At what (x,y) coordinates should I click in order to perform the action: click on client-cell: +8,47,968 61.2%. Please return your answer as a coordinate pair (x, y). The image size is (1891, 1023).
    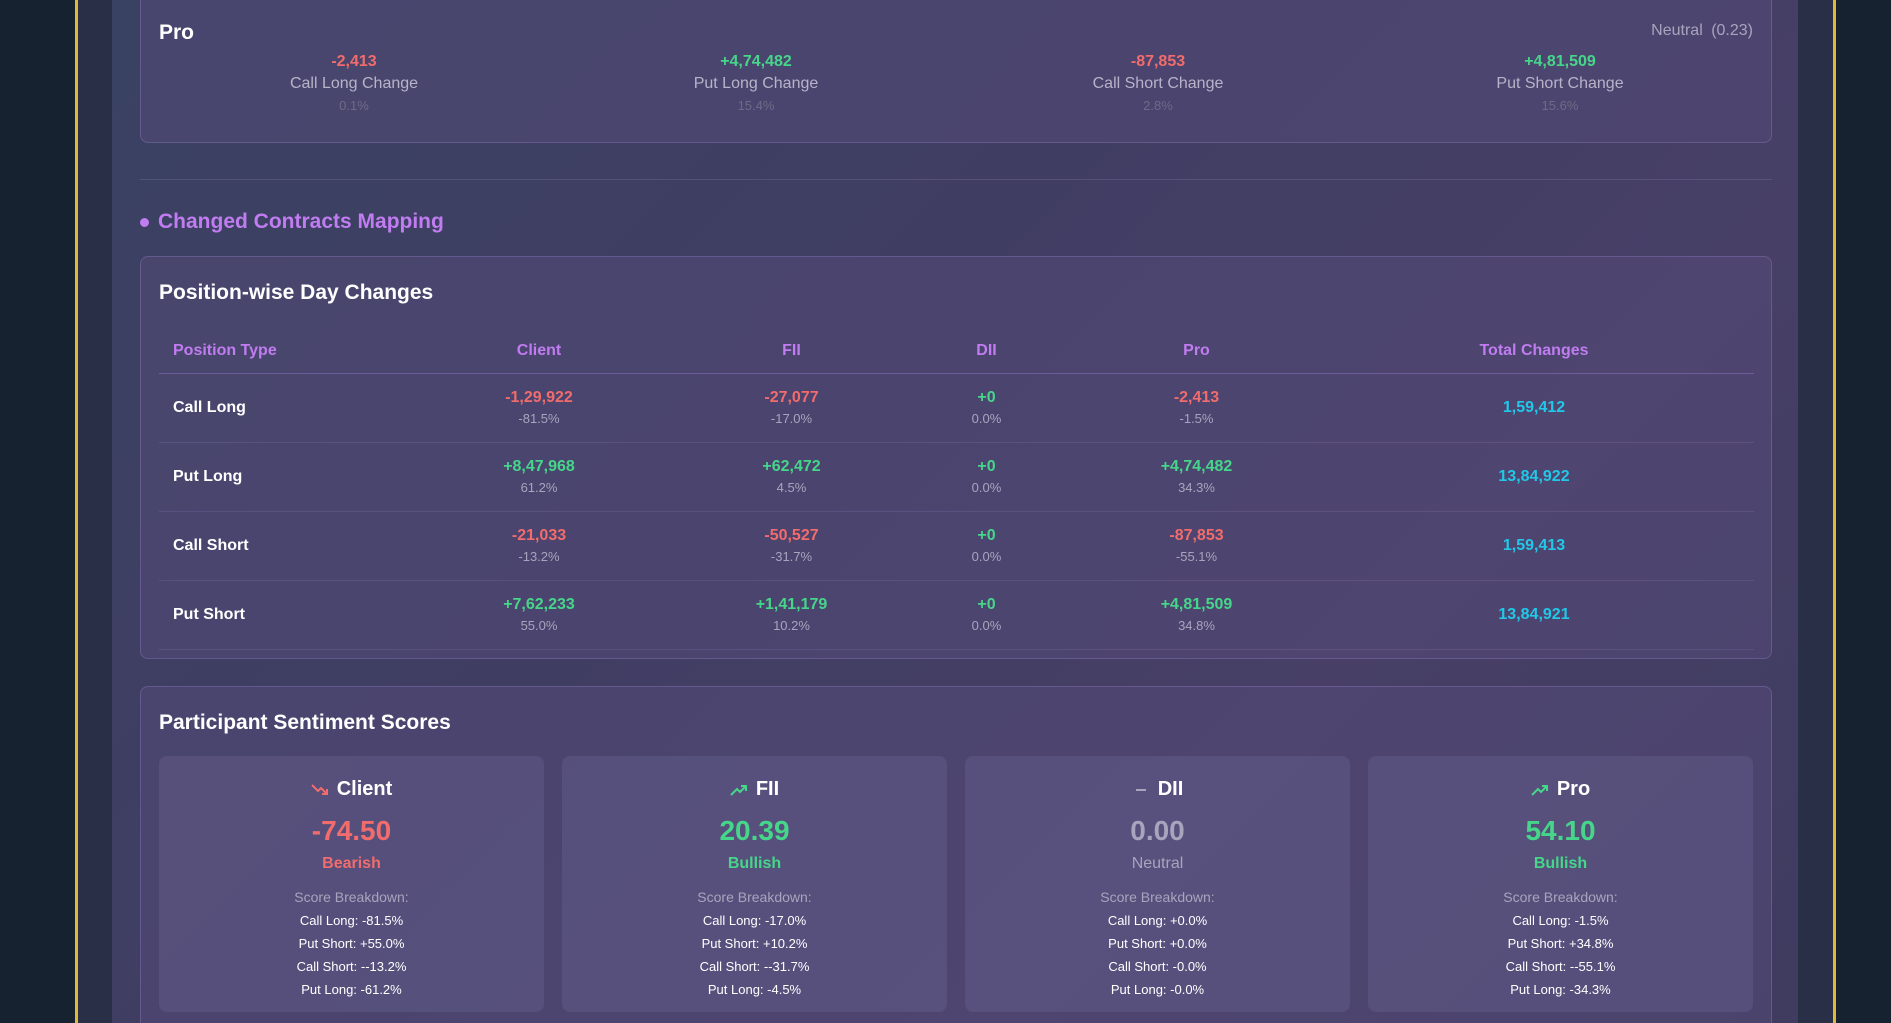
    Looking at the image, I should click on (539, 477).